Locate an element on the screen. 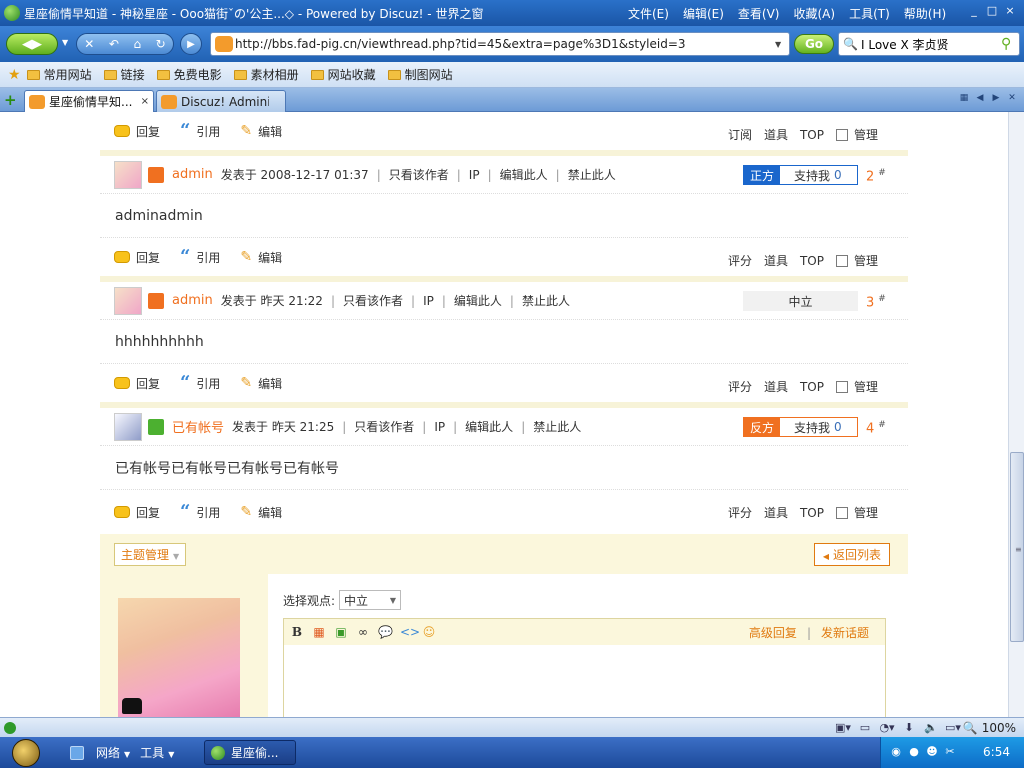 Image resolution: width=1024 pixels, height=768 pixels. tool-icon: ✂ is located at coordinates (950, 751).